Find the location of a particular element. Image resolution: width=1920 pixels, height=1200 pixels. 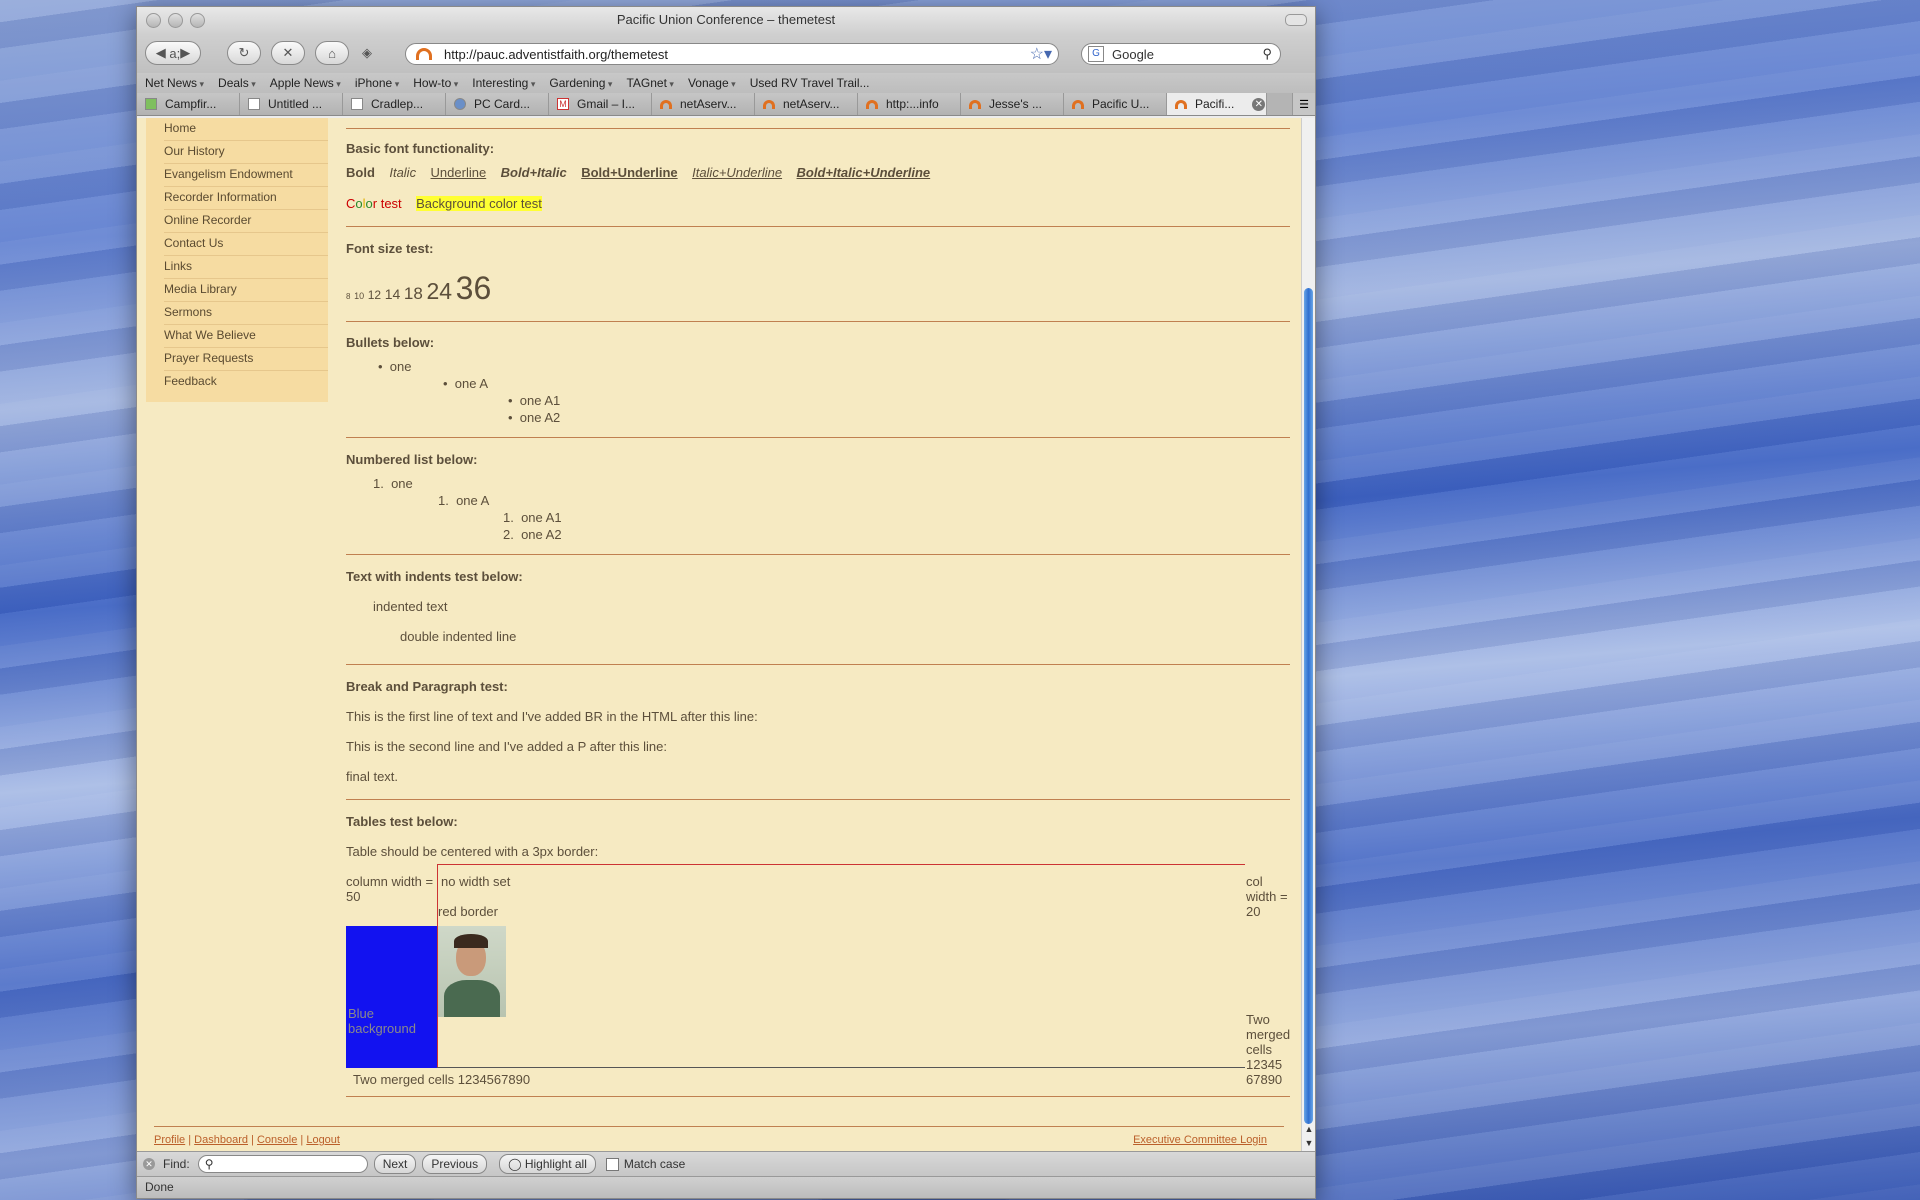

sidebar-item-feedback: Feedback is located at coordinates (246, 382).